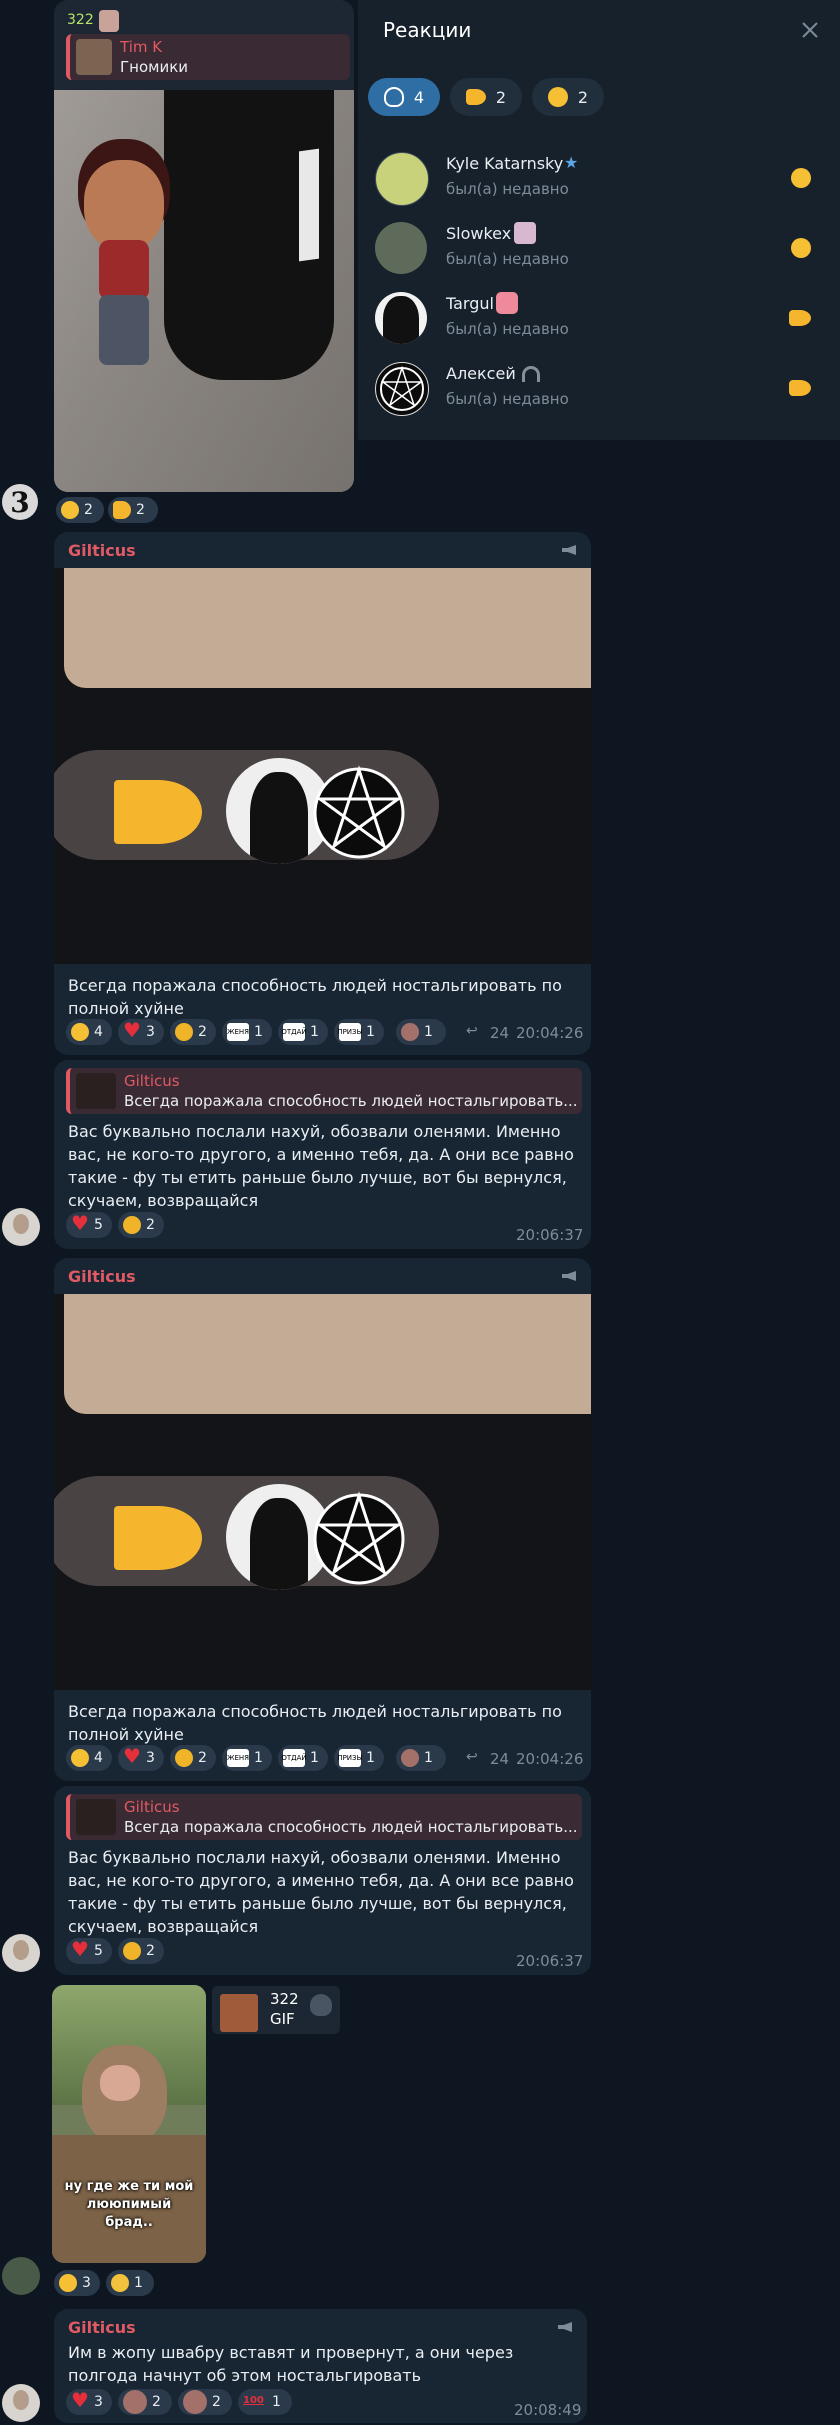 This screenshot has height=2425, width=840. I want to click on reaction-chip-smile: 2, so click(80, 510).